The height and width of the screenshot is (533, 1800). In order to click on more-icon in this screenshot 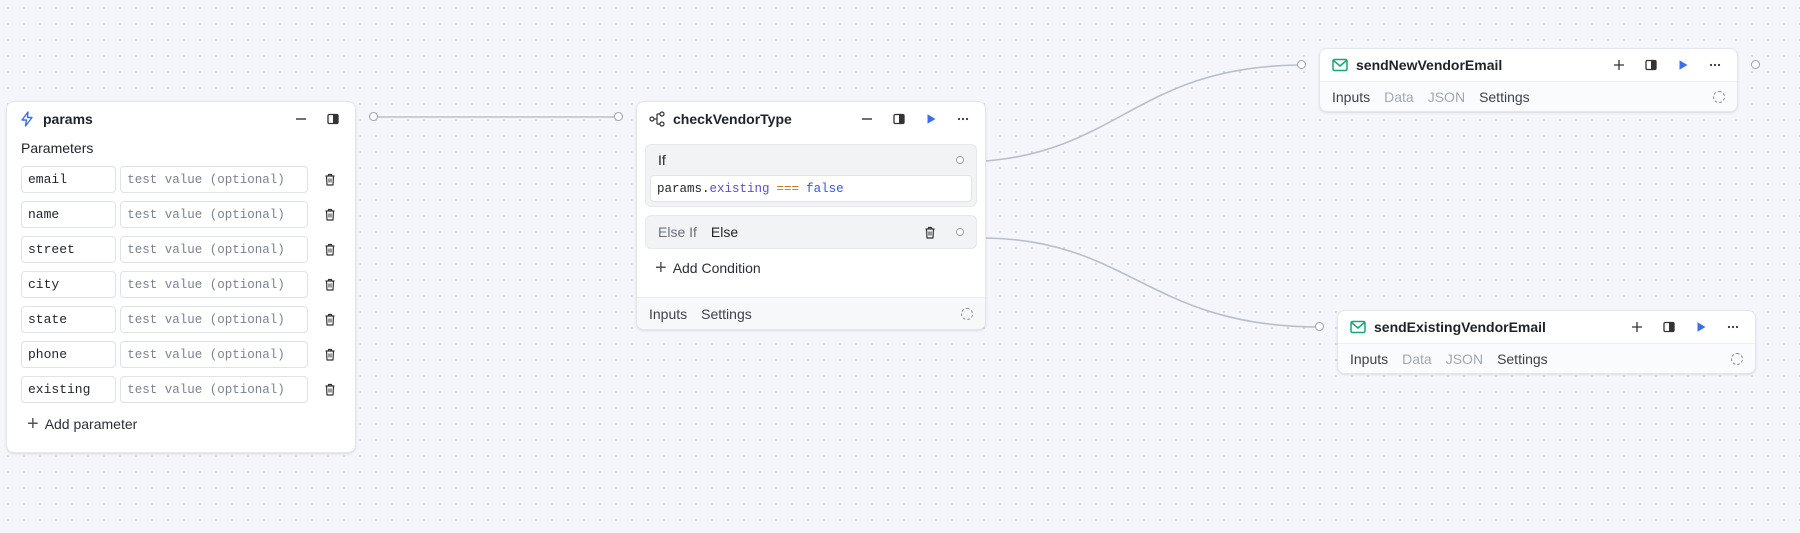, I will do `click(1733, 327)`.